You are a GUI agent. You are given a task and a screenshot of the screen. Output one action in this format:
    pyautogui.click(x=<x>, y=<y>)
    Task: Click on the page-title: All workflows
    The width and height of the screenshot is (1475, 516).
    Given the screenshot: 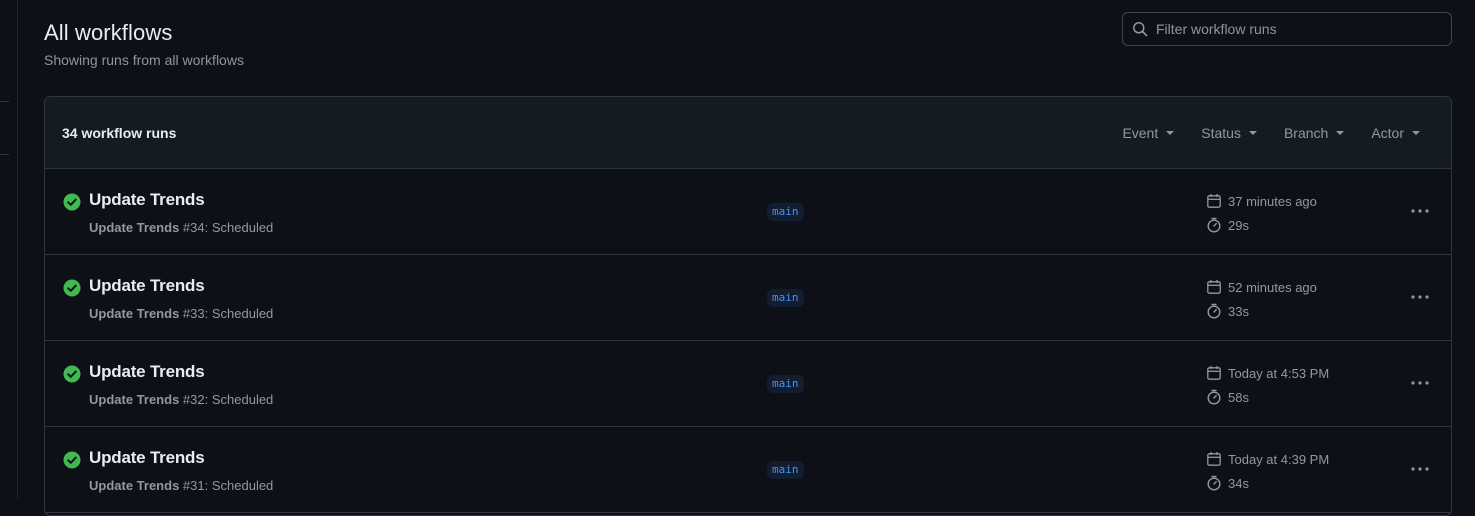 What is the action you would take?
    pyautogui.click(x=108, y=32)
    